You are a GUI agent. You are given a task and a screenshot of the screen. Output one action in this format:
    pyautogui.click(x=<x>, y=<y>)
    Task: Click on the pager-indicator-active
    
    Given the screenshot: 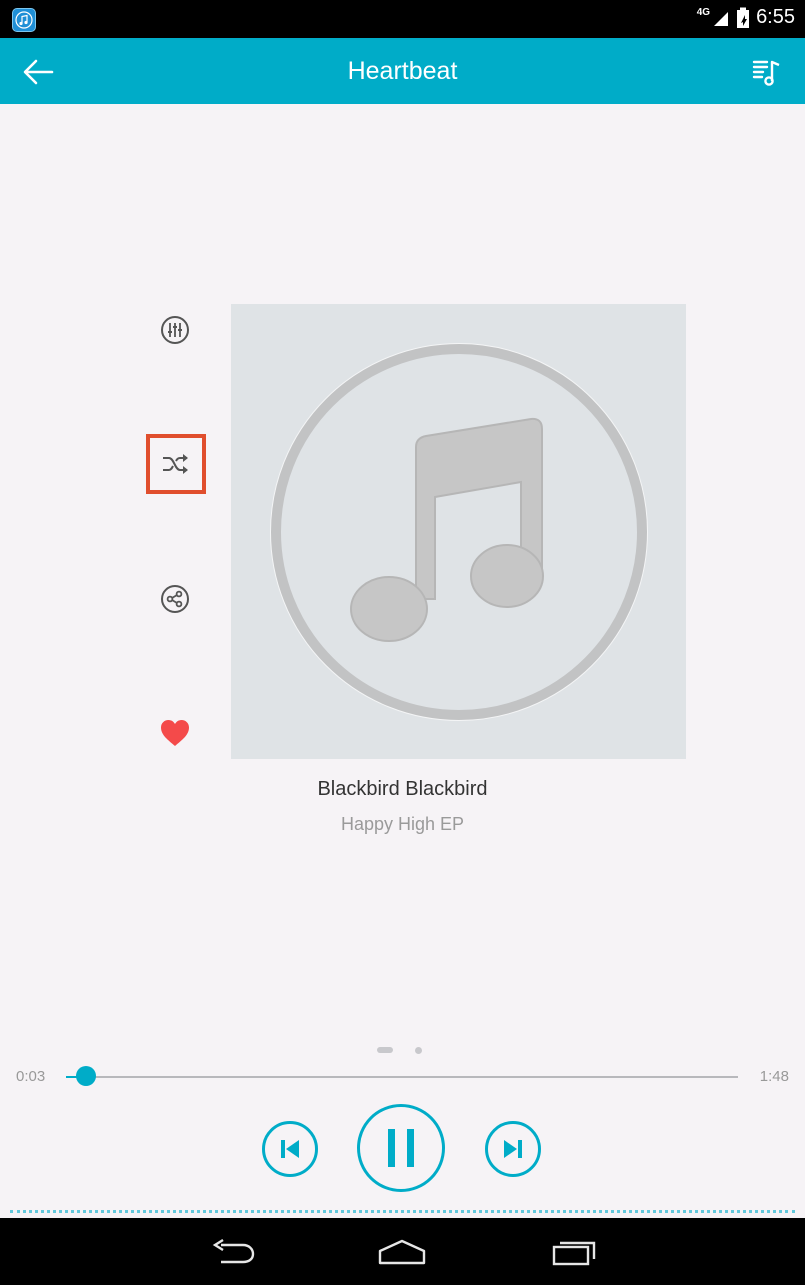 What is the action you would take?
    pyautogui.click(x=385, y=1050)
    